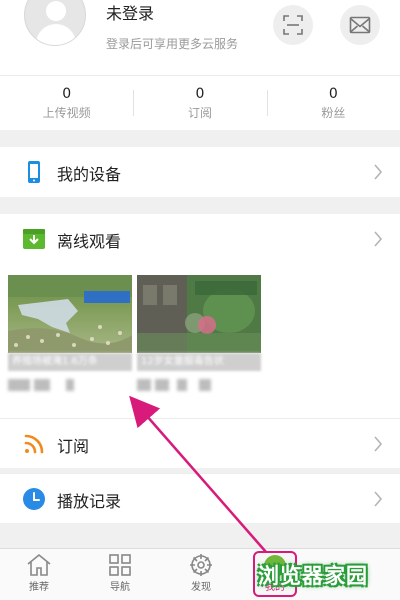 Image resolution: width=400 pixels, height=600 pixels. I want to click on compass-icon, so click(201, 565).